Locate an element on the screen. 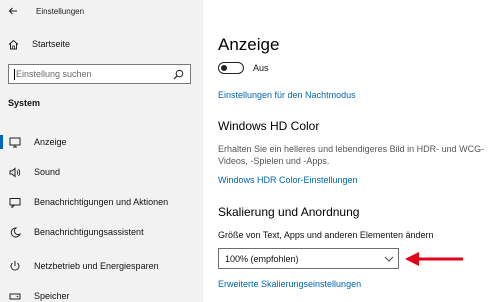 This screenshot has height=302, width=500. home-link: Startseite is located at coordinates (39, 44).